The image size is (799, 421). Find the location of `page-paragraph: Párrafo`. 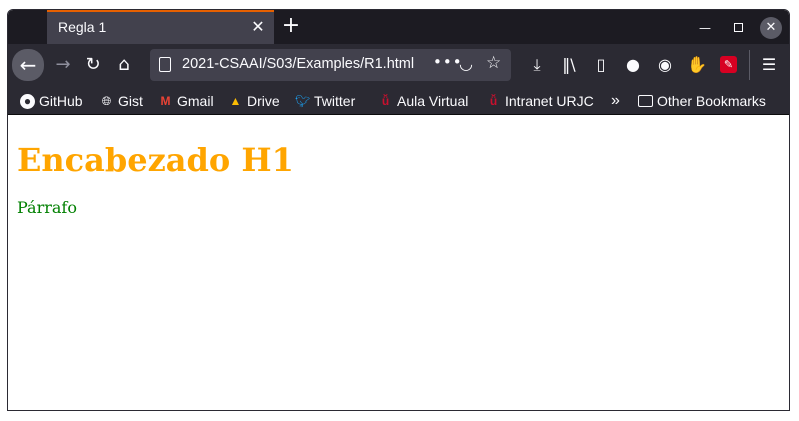

page-paragraph: Párrafo is located at coordinates (47, 207).